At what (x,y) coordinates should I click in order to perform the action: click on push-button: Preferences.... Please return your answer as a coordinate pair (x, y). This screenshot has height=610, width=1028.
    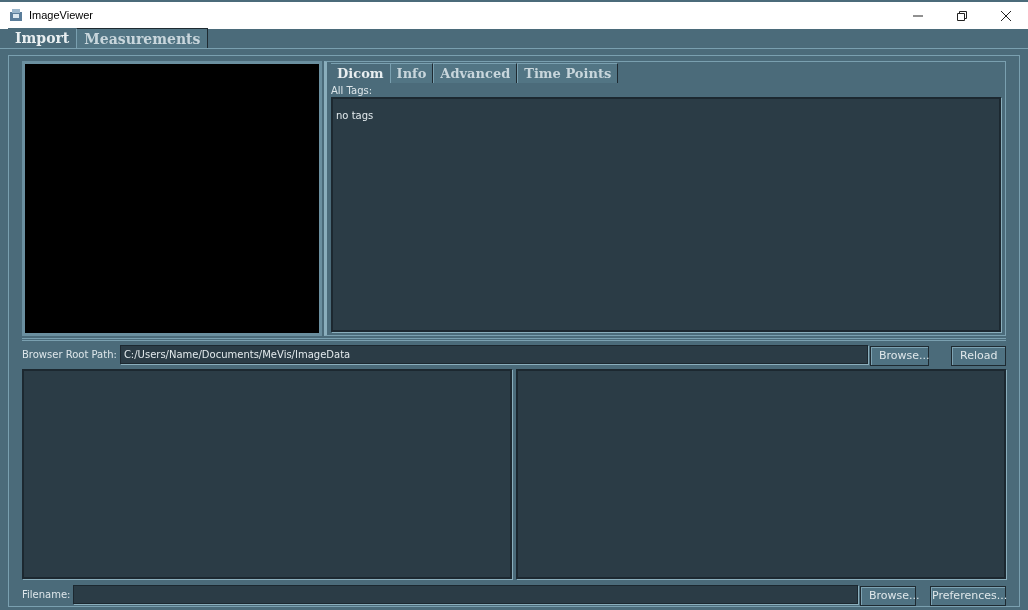
    Looking at the image, I should click on (968, 596).